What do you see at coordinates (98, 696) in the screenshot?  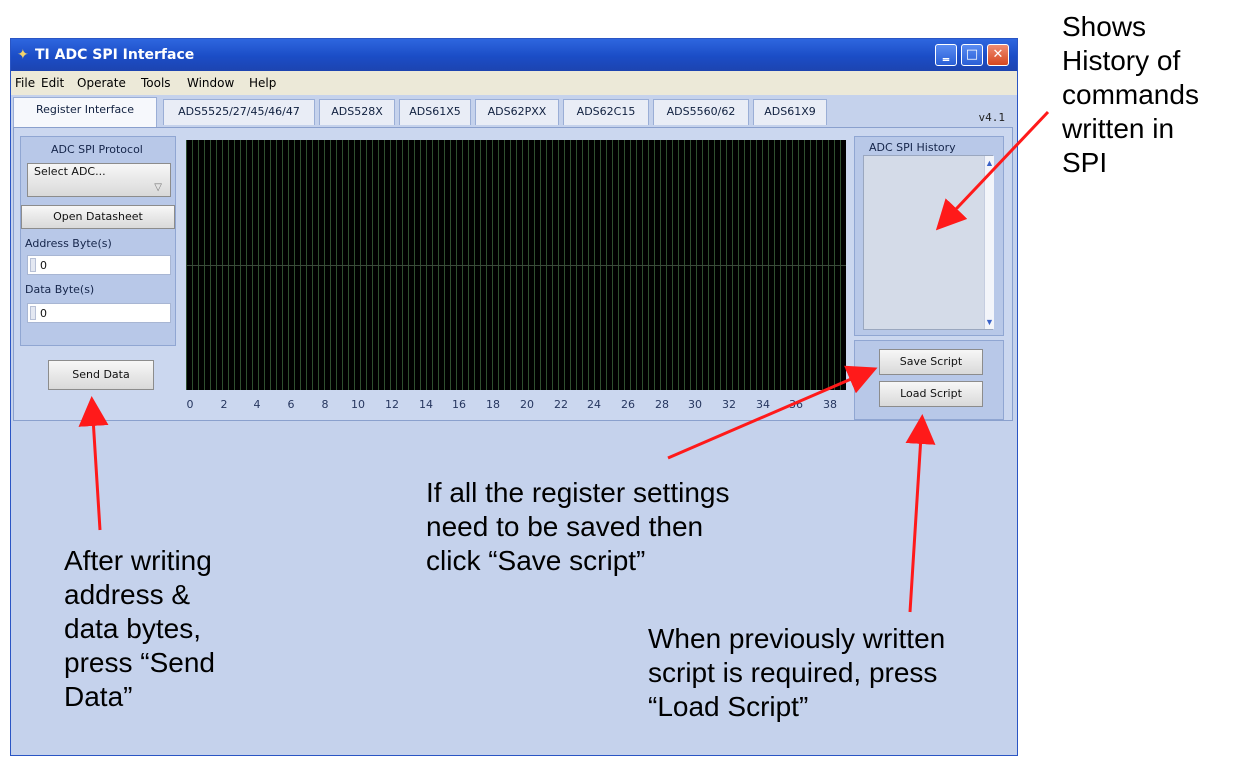 I see `annotation-line: Data”` at bounding box center [98, 696].